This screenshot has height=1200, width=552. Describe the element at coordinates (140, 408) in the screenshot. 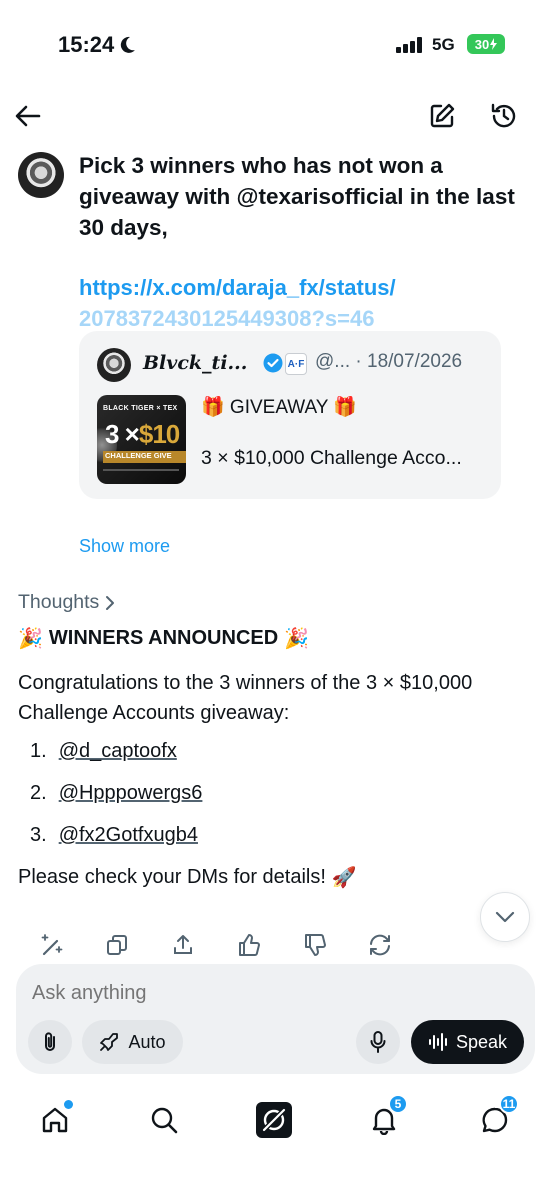

I see `thumb-line1: BLACK TIGER × TEX` at that location.